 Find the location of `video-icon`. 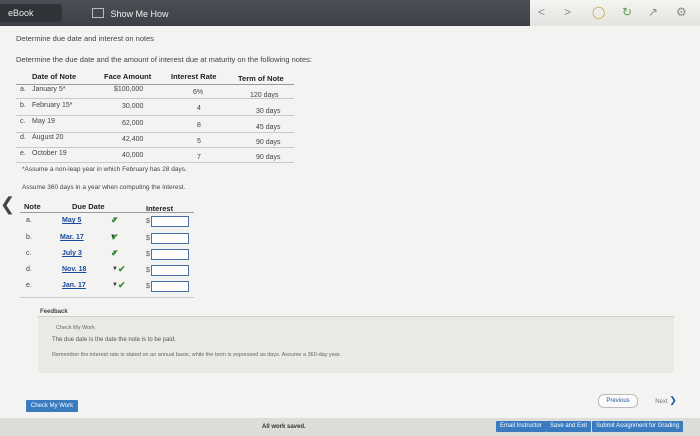

video-icon is located at coordinates (98, 13).